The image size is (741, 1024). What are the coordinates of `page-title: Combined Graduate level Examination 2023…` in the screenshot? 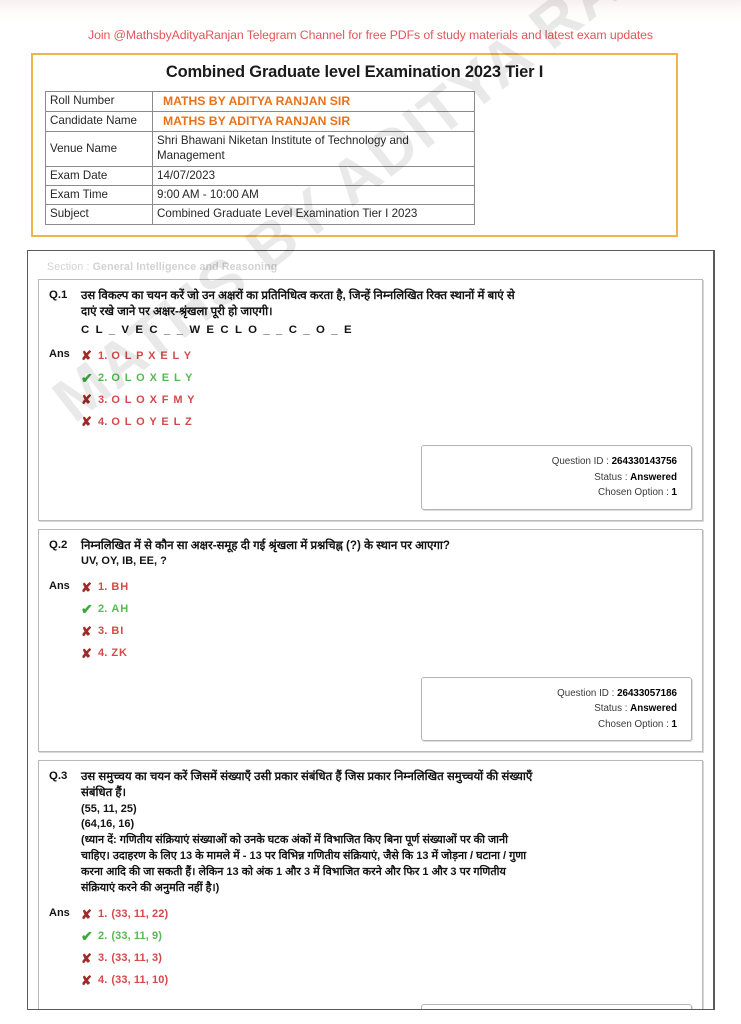 It's located at (354, 72).